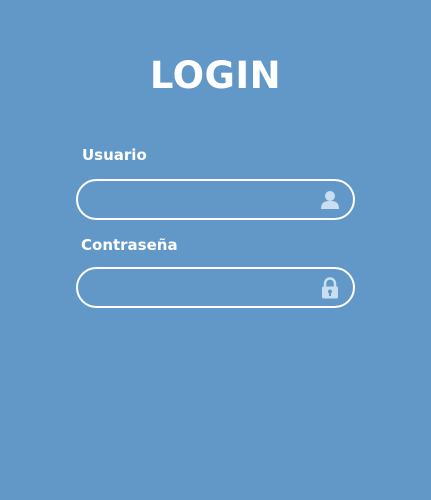 The height and width of the screenshot is (500, 431). I want to click on username-label: Usuario, so click(114, 155).